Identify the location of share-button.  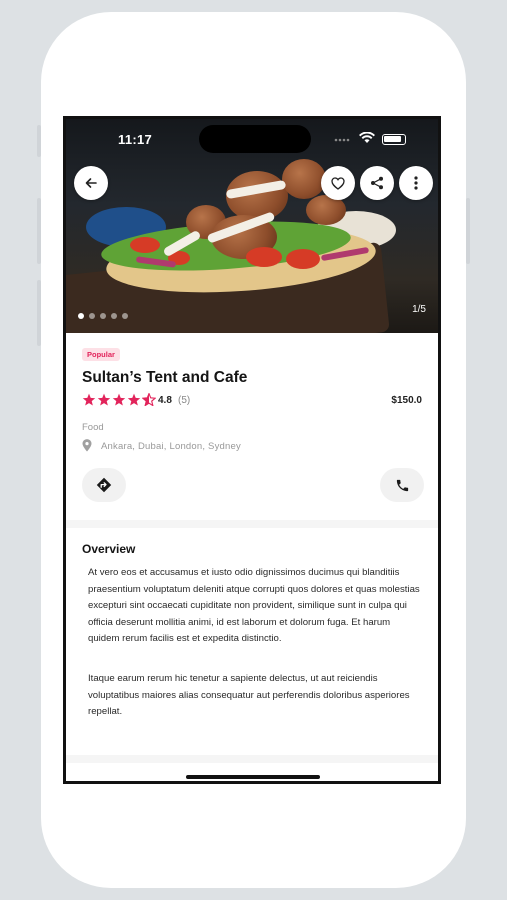
(377, 183).